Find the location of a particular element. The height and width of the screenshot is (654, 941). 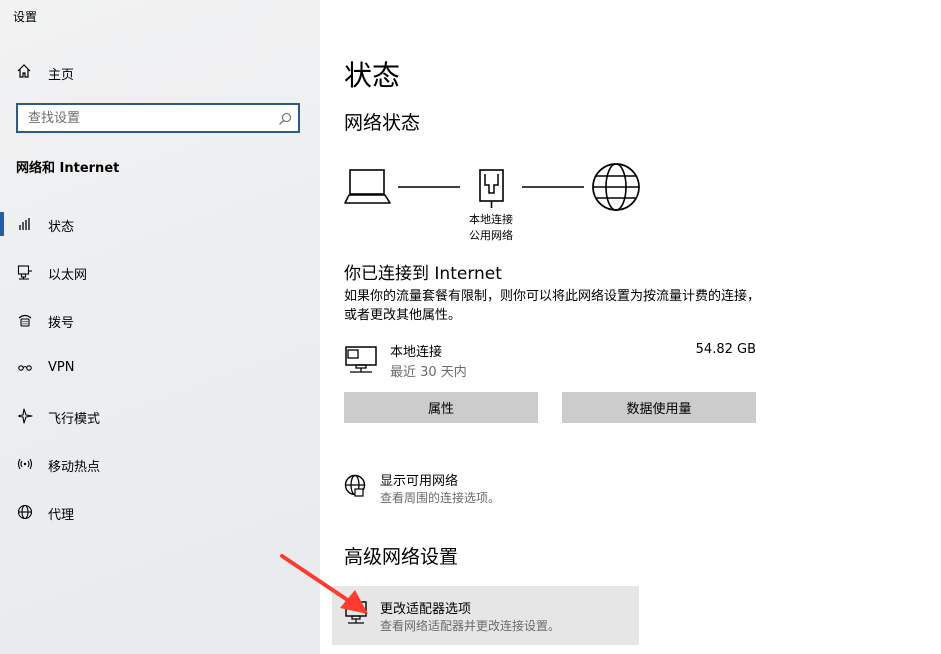

section-title: 网络和 Internet is located at coordinates (68, 168).